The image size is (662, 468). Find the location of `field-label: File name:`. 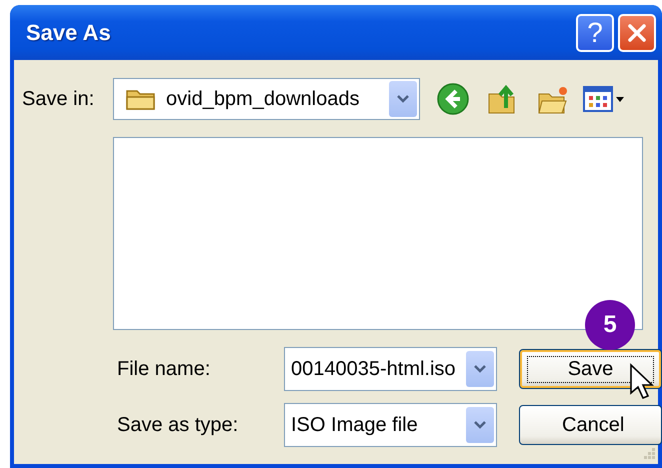

field-label: File name: is located at coordinates (164, 369).